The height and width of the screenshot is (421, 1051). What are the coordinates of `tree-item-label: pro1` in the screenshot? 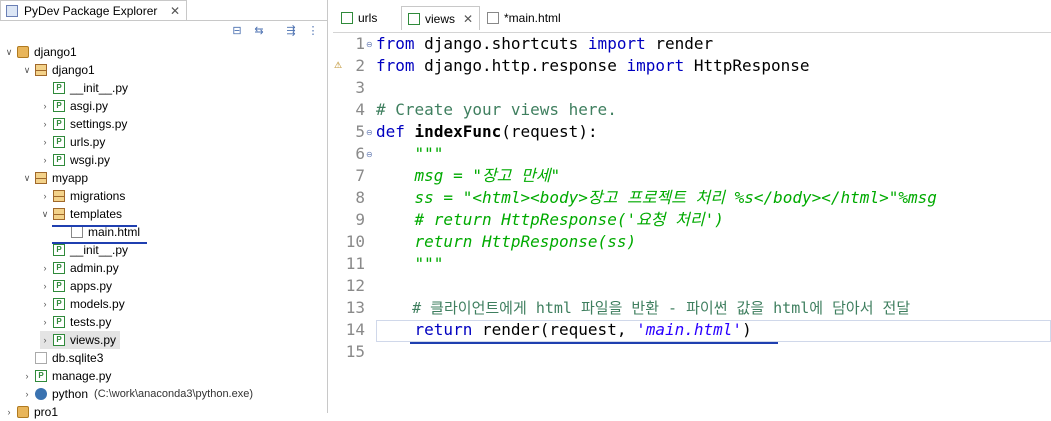 It's located at (46, 412).